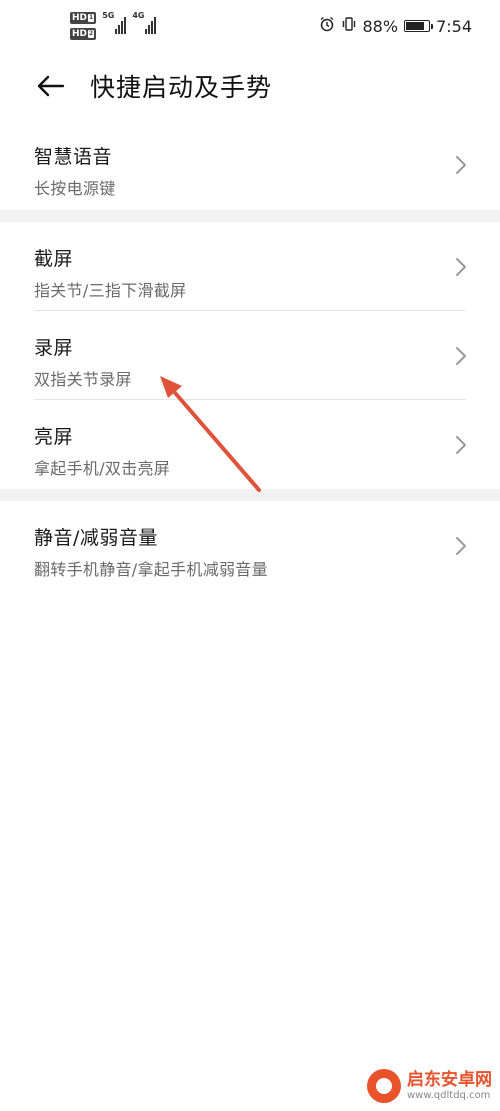  Describe the element at coordinates (54, 348) in the screenshot. I see `item-title: 录屏` at that location.